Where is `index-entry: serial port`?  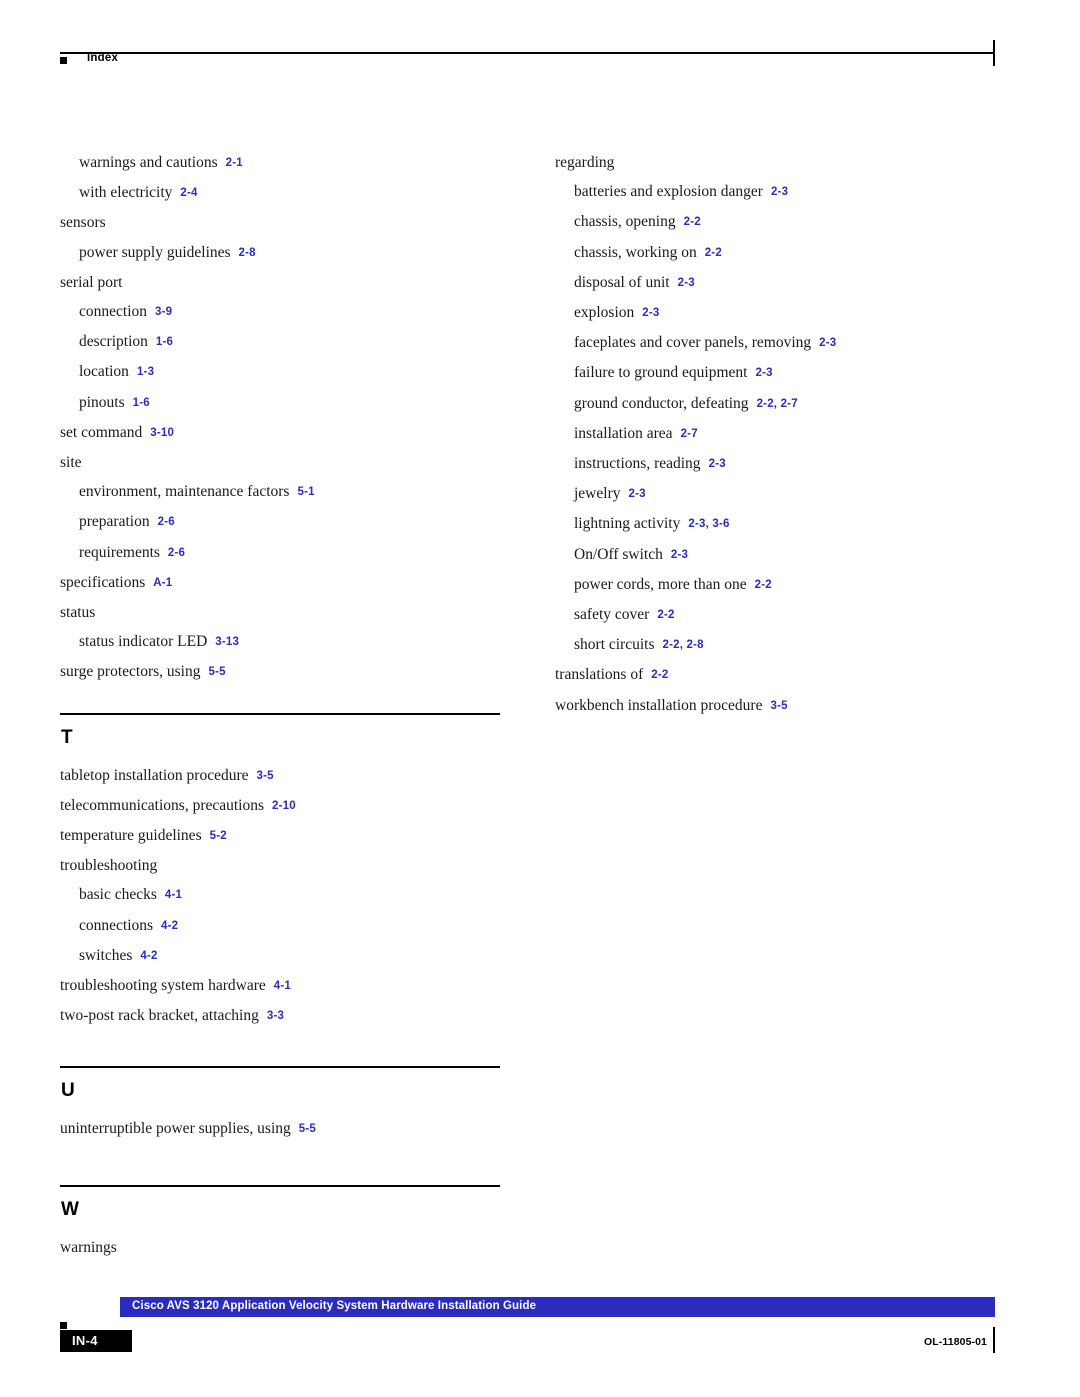 index-entry: serial port is located at coordinates (280, 282).